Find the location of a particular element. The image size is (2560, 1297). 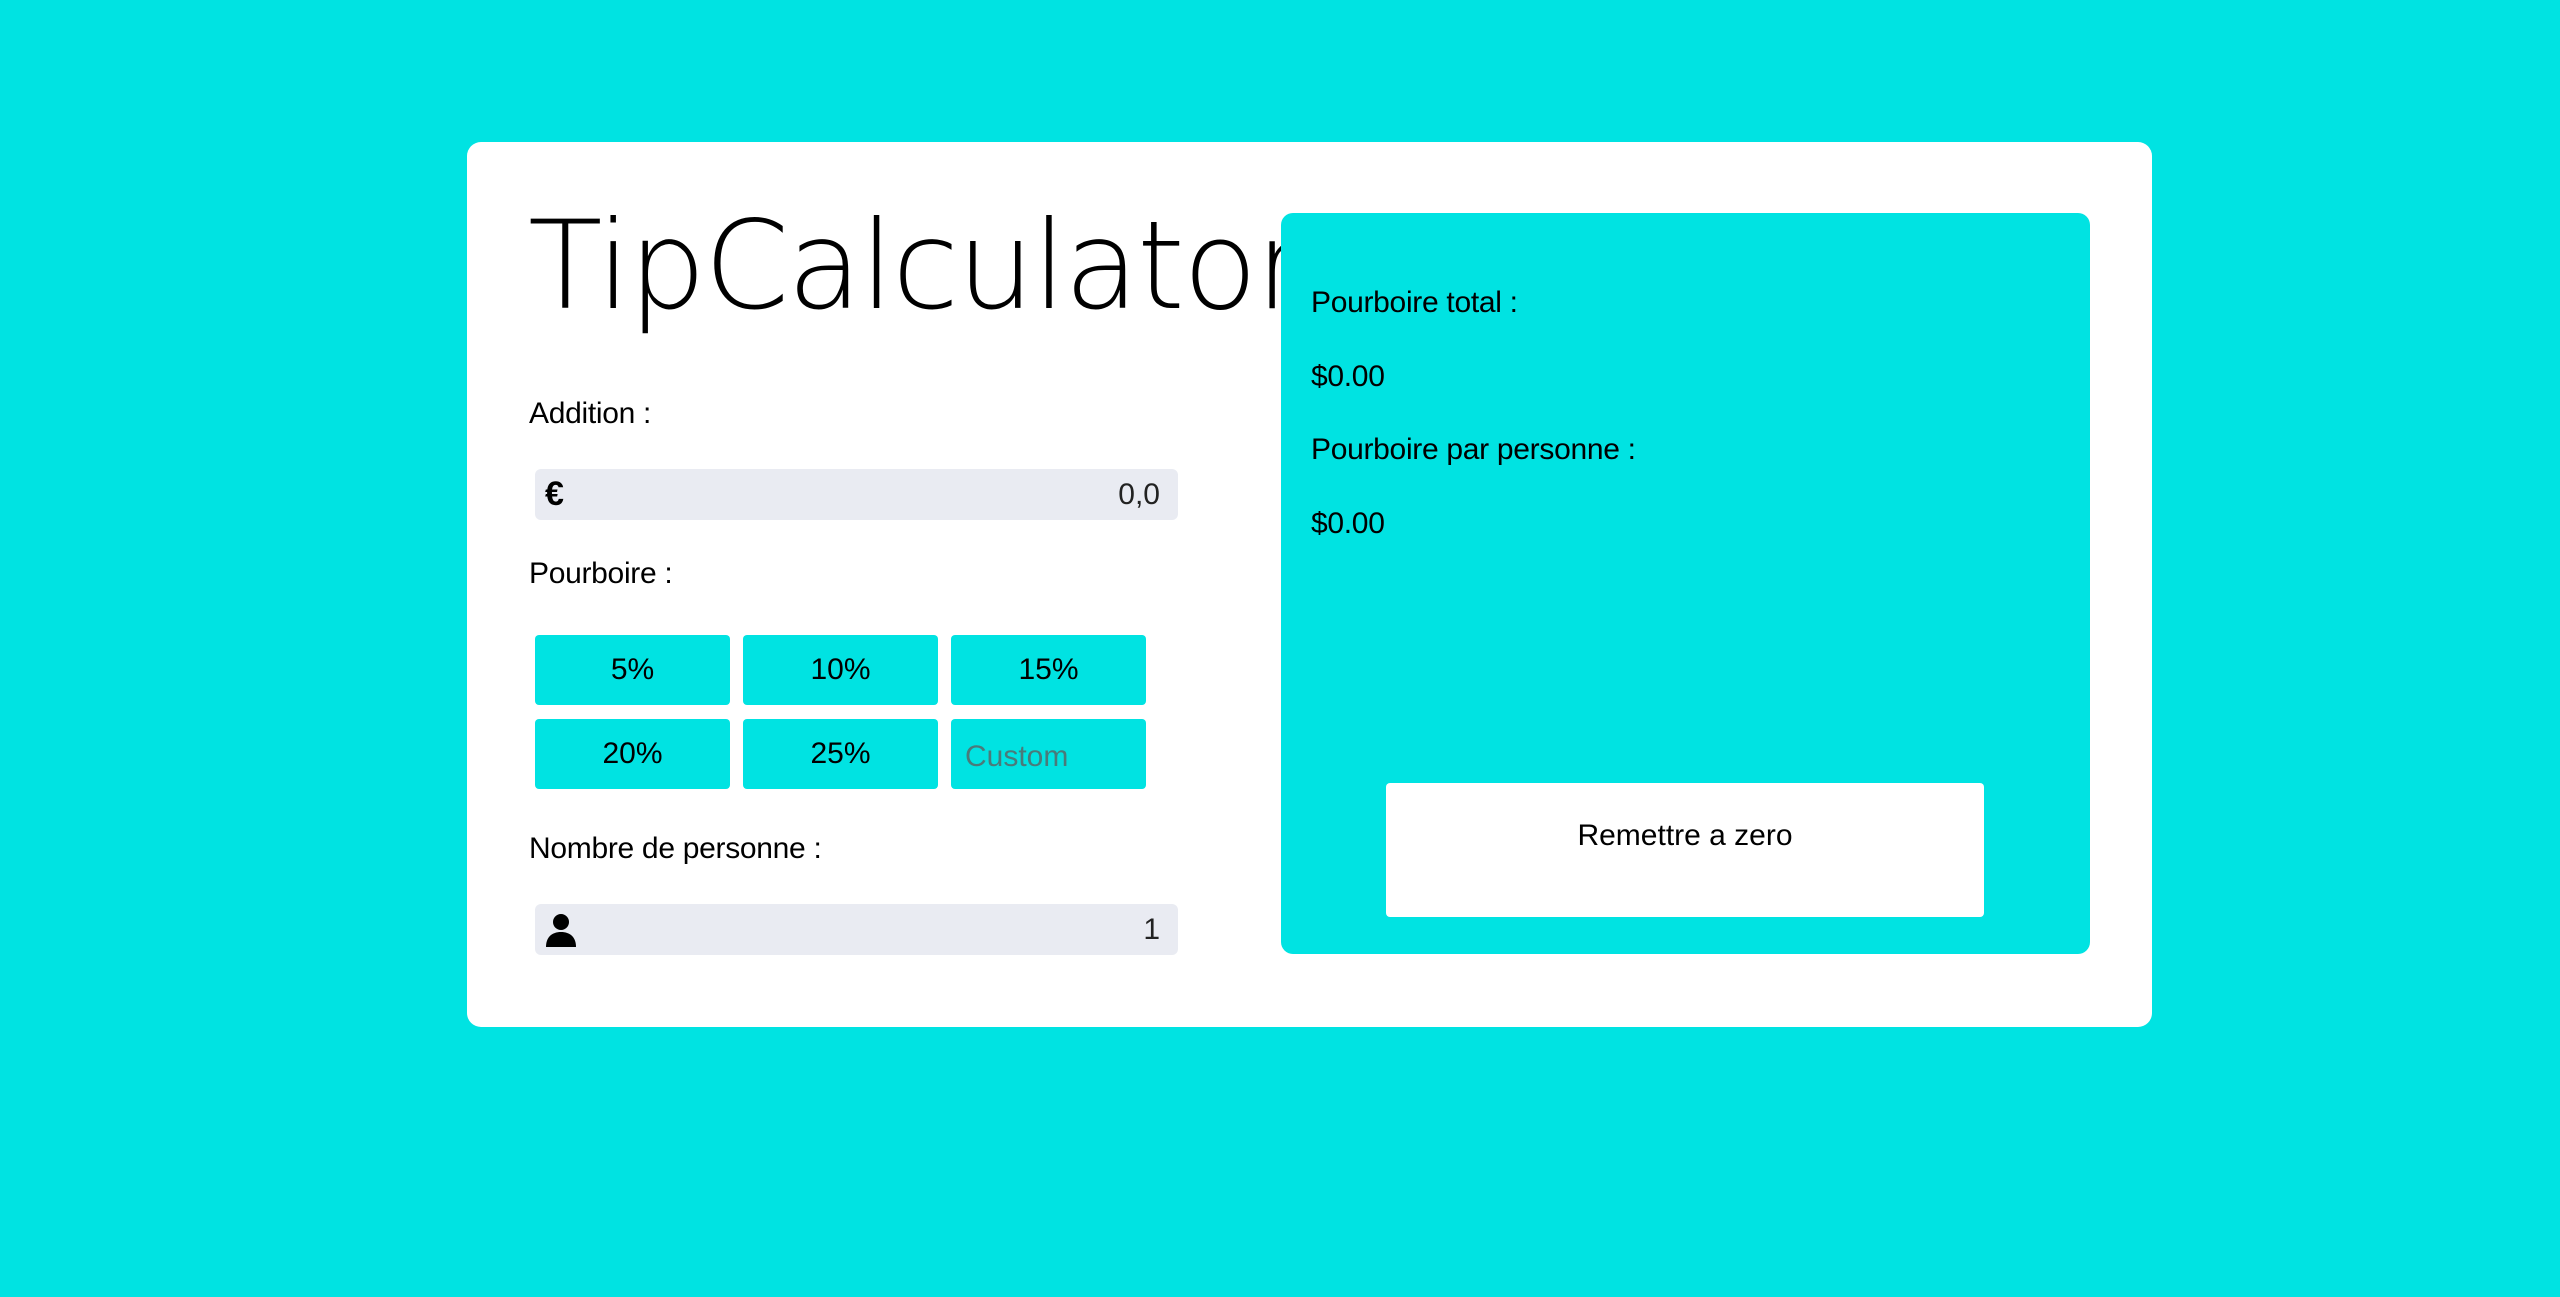

reset-button: Remettre a zero is located at coordinates (1685, 850).